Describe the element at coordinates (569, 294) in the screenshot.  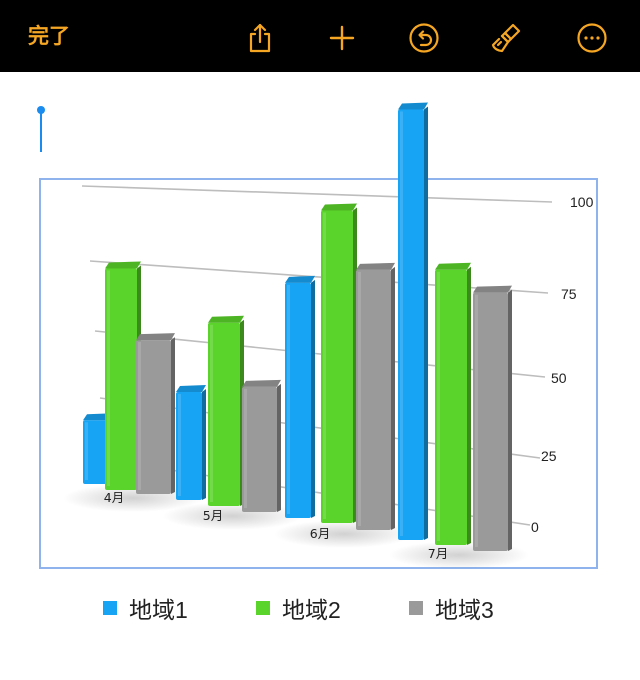
I see `y-tick-label: 75` at that location.